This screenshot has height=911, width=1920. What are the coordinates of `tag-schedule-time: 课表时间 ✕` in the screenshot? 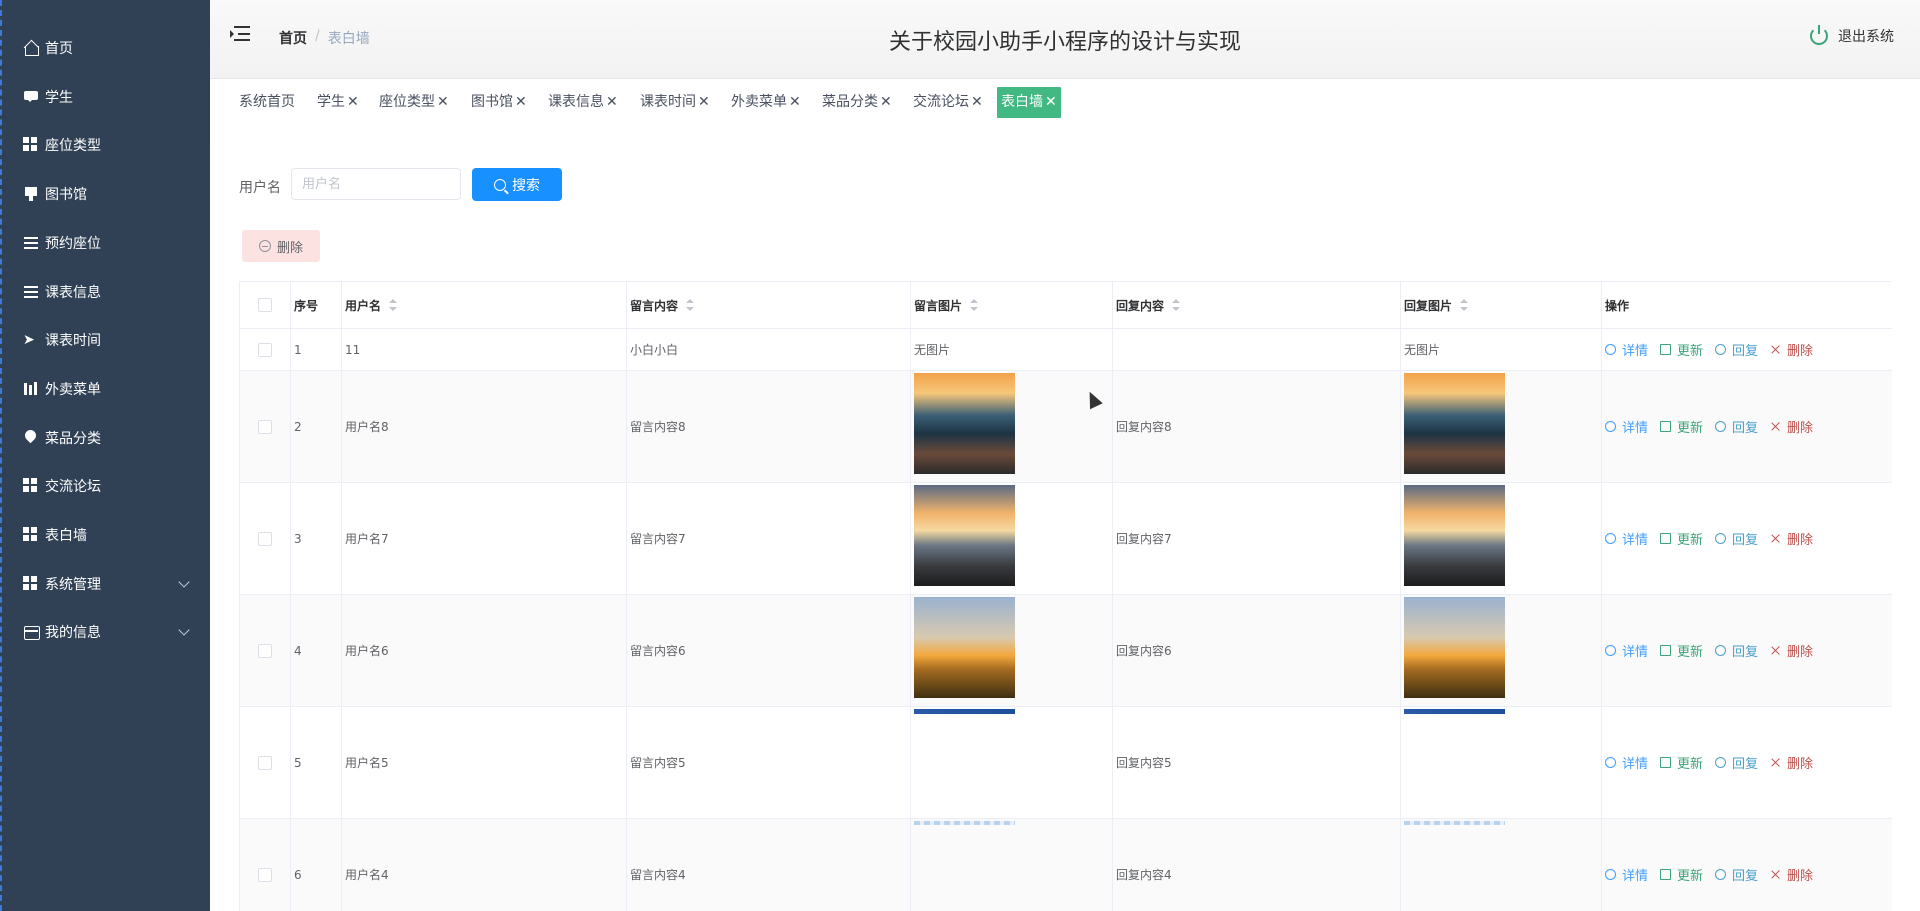 It's located at (675, 102).